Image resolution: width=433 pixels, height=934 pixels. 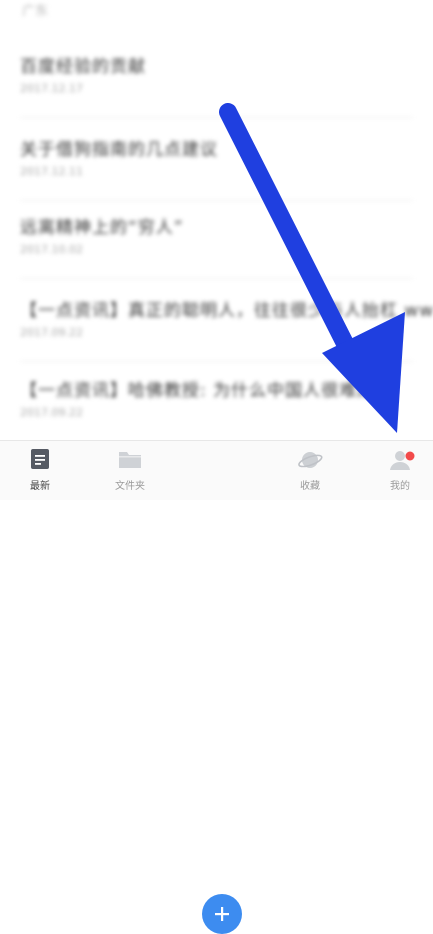 I want to click on planet-icon, so click(x=310, y=460).